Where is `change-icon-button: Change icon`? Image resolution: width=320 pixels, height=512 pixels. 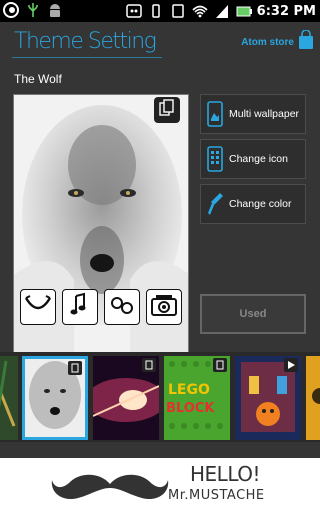 change-icon-button: Change icon is located at coordinates (253, 159).